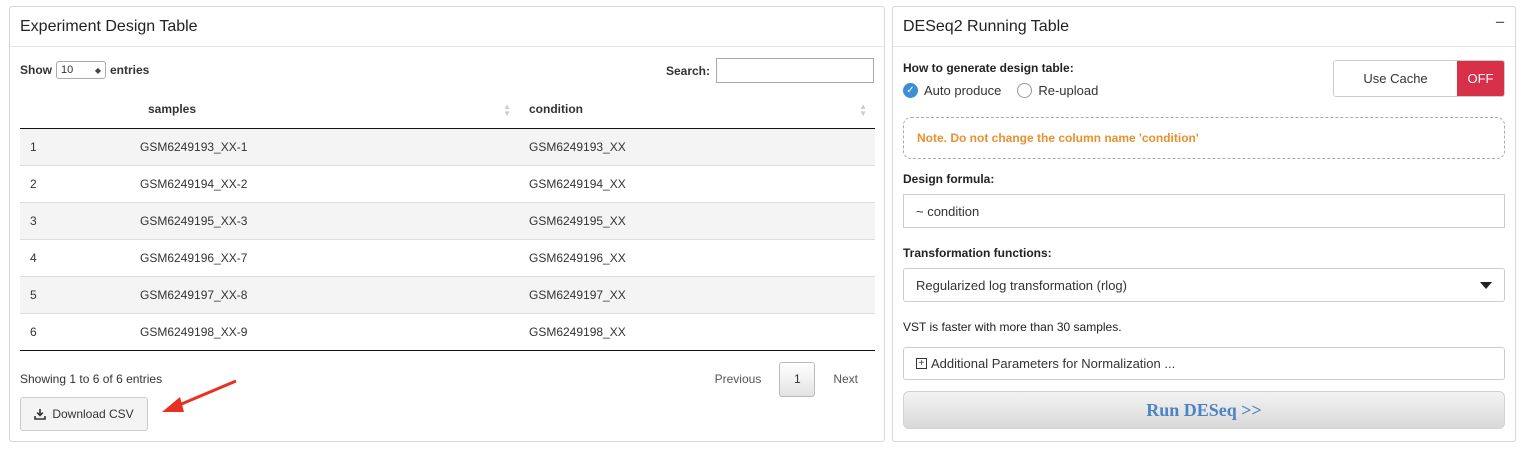  I want to click on condition-cell: GSM6249197_XX, so click(697, 294).